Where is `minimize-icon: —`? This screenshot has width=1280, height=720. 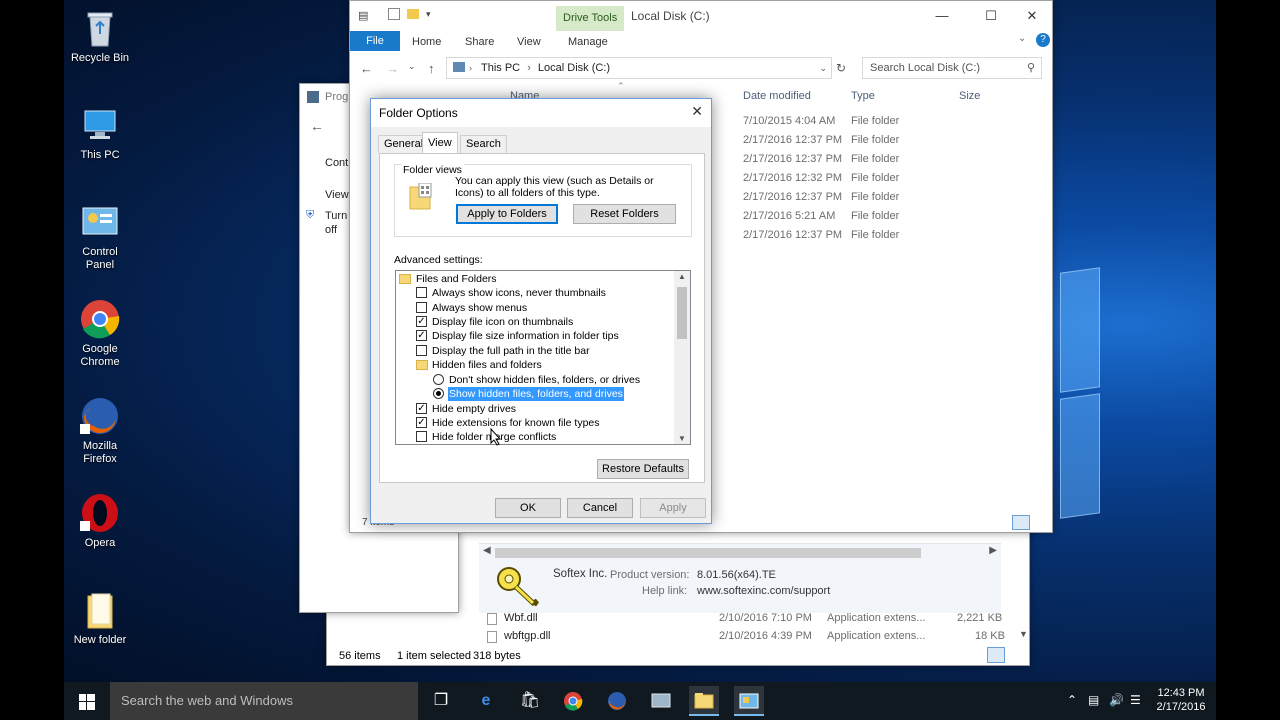 minimize-icon: — is located at coordinates (942, 16).